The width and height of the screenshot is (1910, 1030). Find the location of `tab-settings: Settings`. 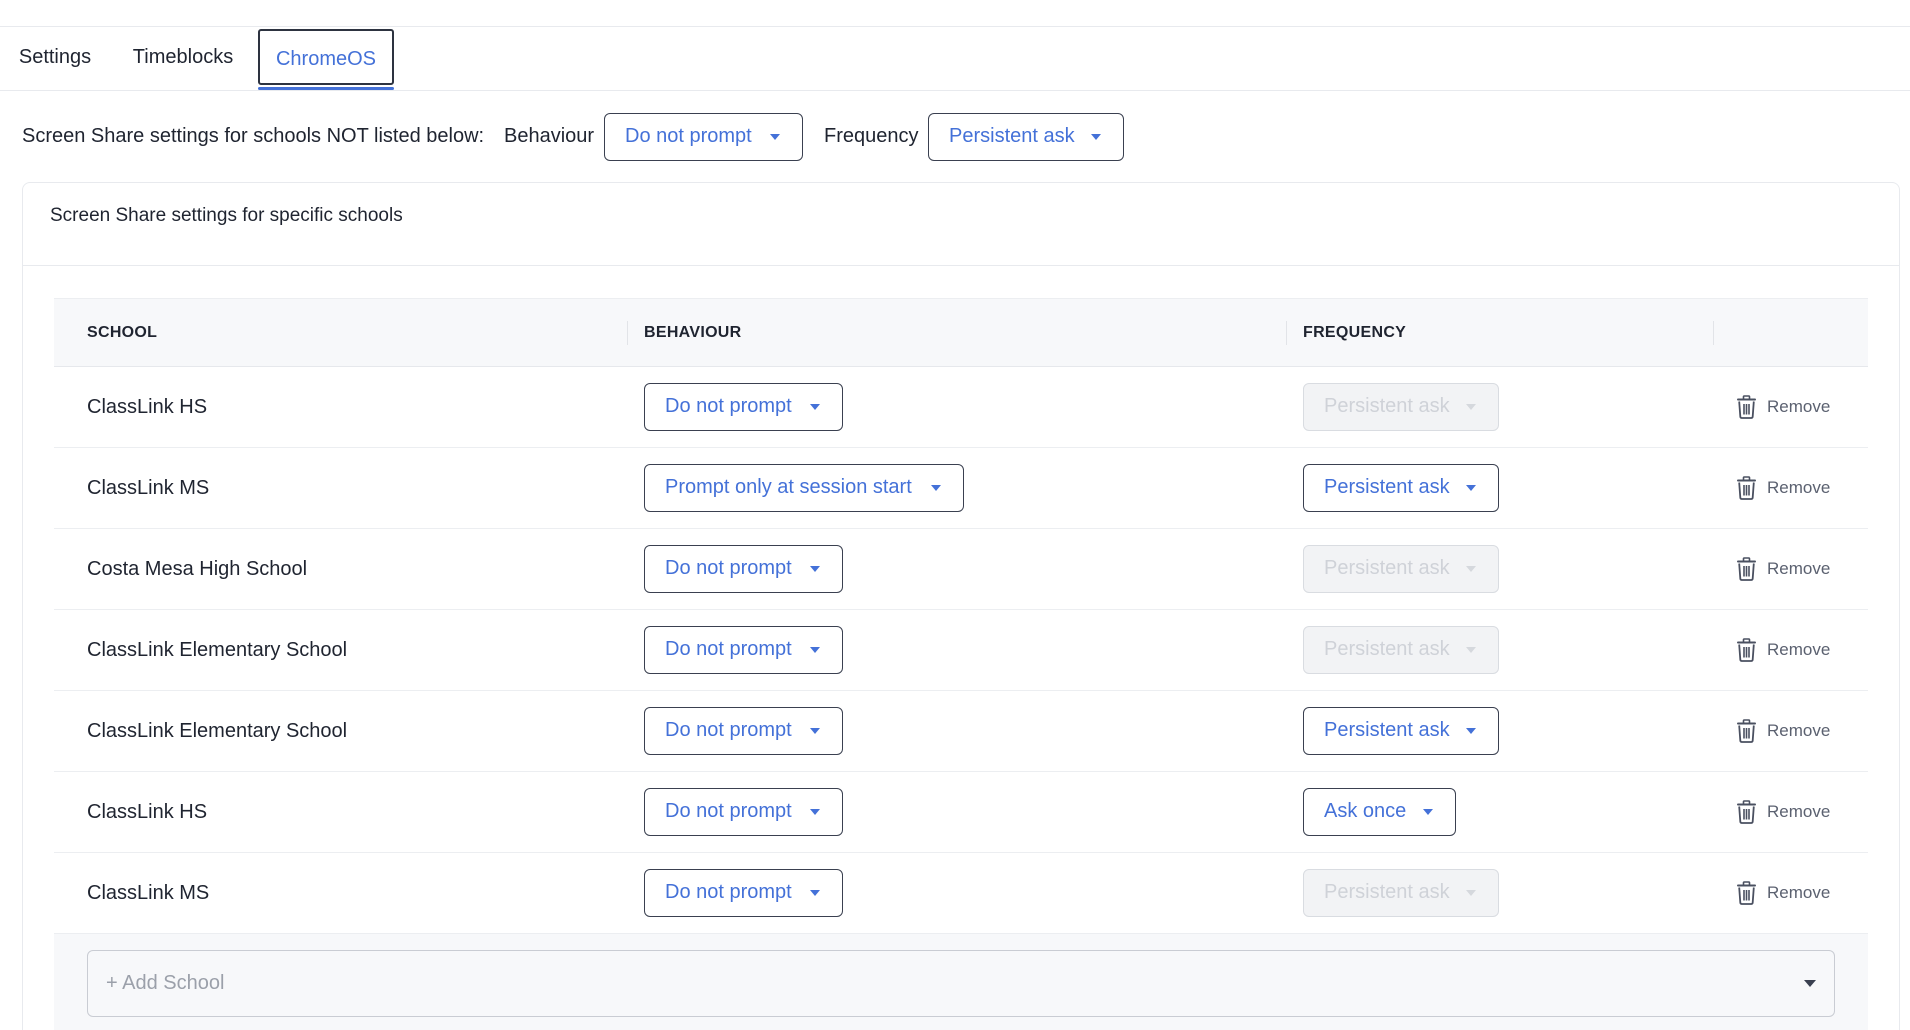

tab-settings: Settings is located at coordinates (55, 57).